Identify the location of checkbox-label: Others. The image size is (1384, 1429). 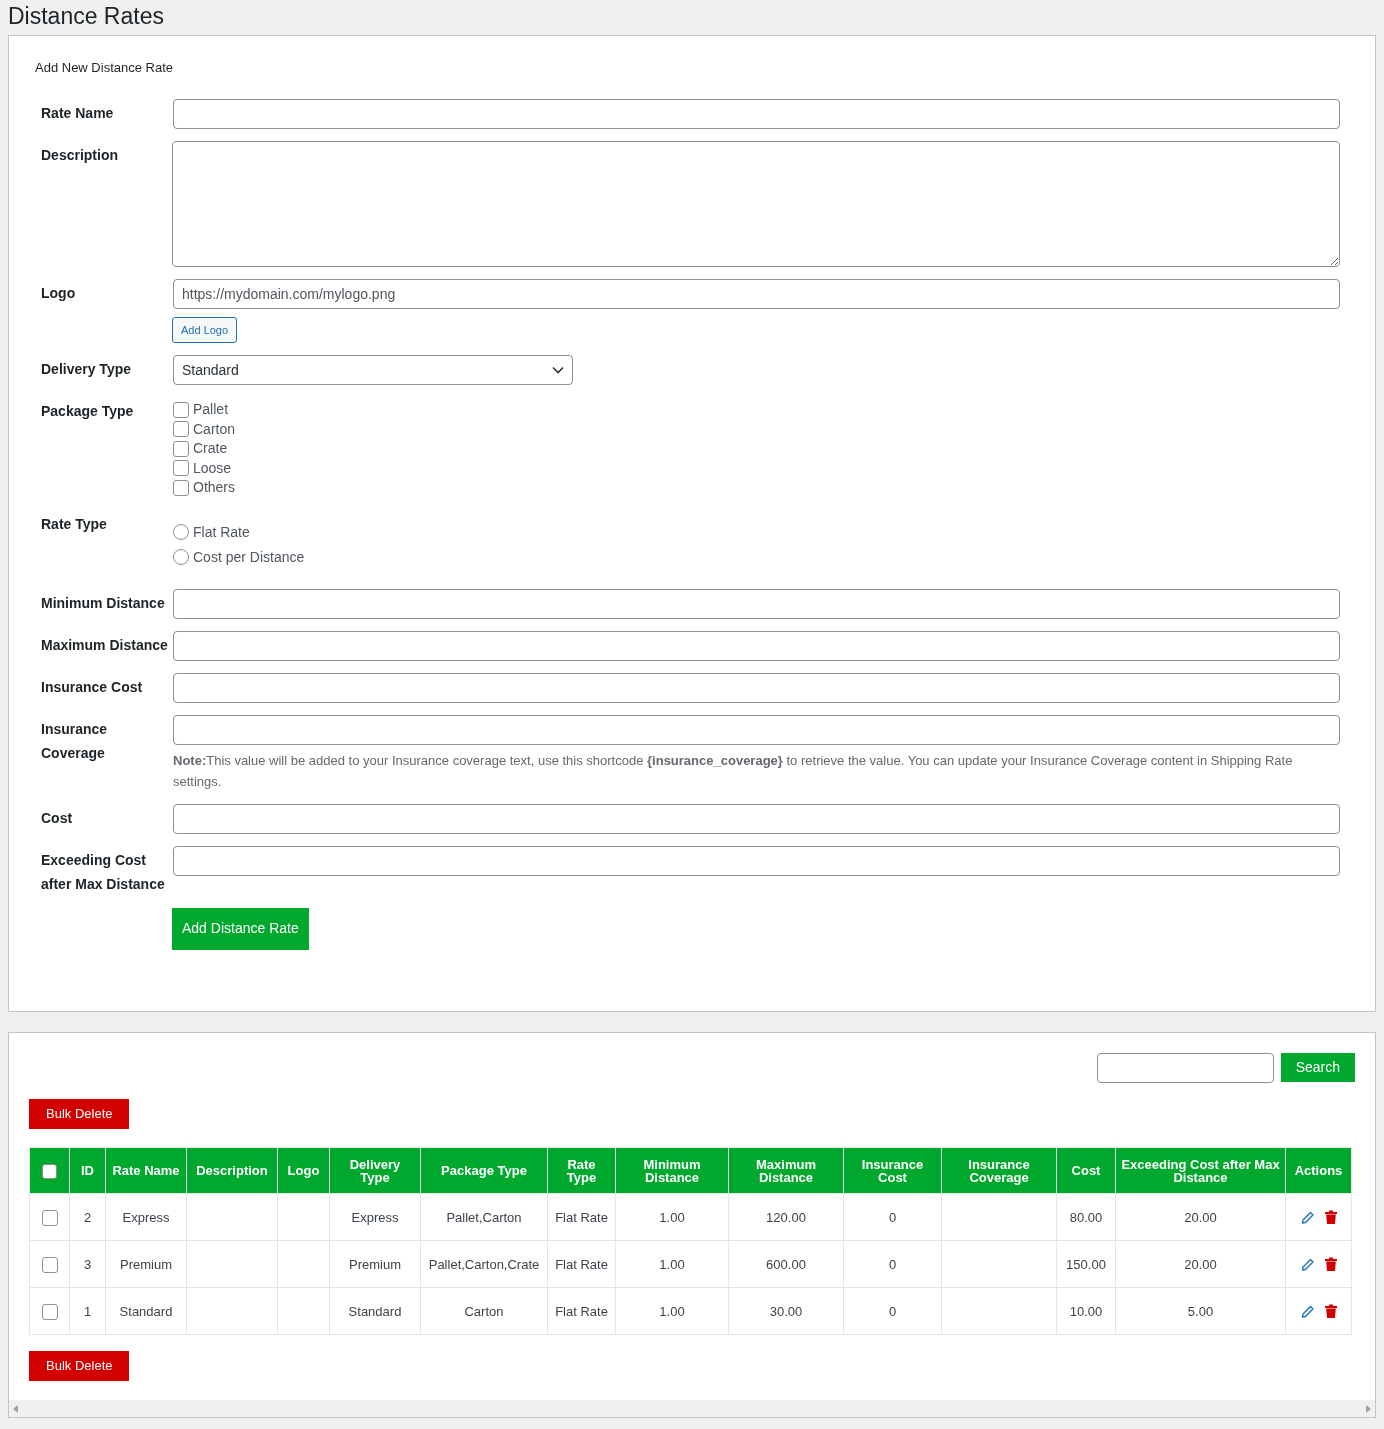
(214, 488).